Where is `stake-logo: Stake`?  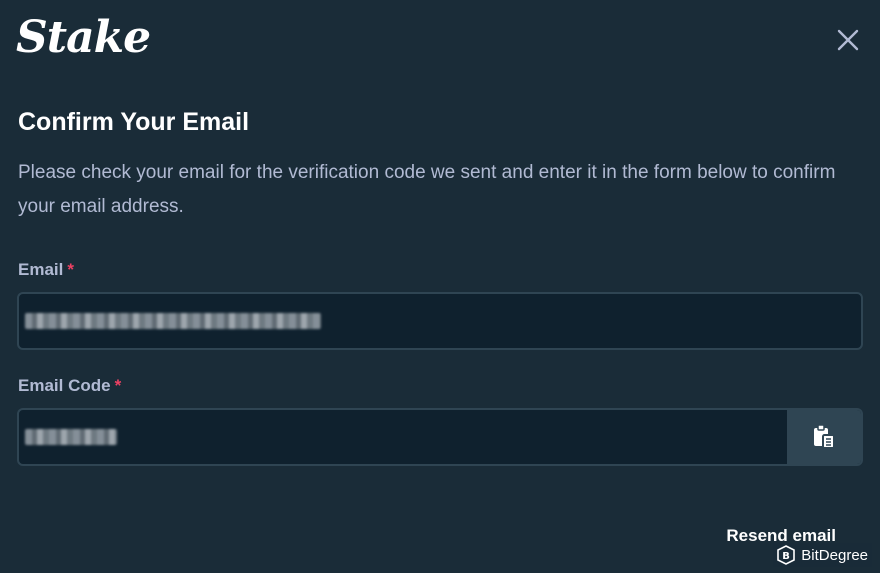
stake-logo: Stake is located at coordinates (83, 37).